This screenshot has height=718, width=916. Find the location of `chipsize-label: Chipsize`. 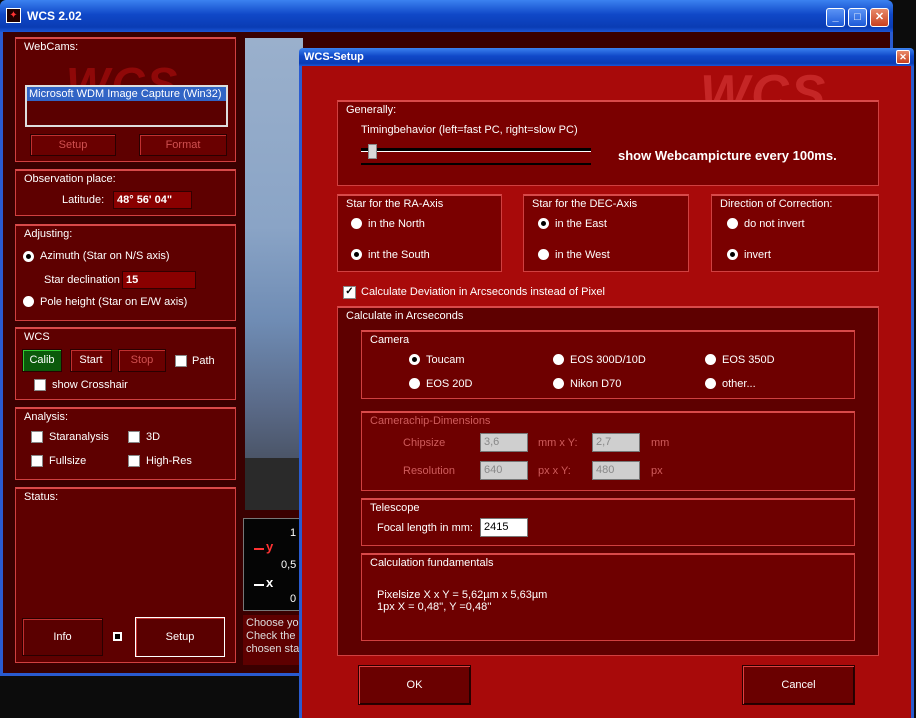

chipsize-label: Chipsize is located at coordinates (424, 443).